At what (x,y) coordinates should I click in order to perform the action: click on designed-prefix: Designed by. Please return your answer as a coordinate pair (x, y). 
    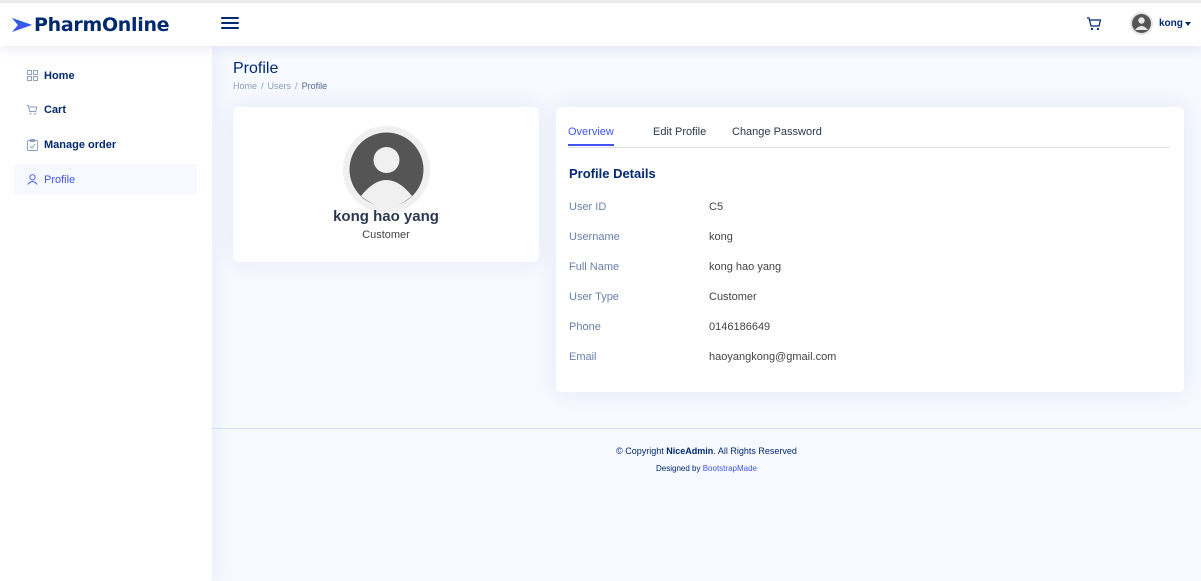
    Looking at the image, I should click on (678, 468).